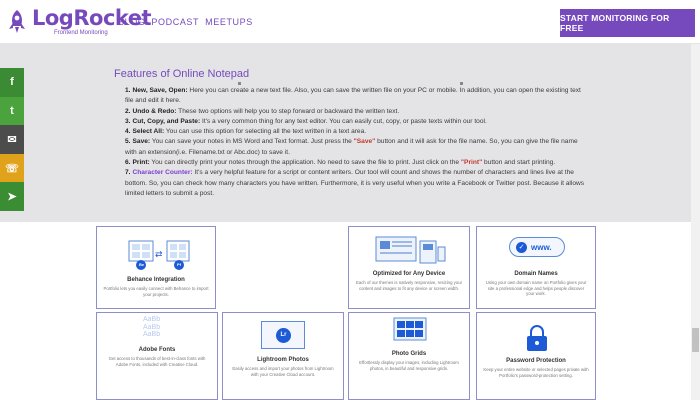 This screenshot has height=400, width=700. I want to click on lock-icon, so click(537, 338).